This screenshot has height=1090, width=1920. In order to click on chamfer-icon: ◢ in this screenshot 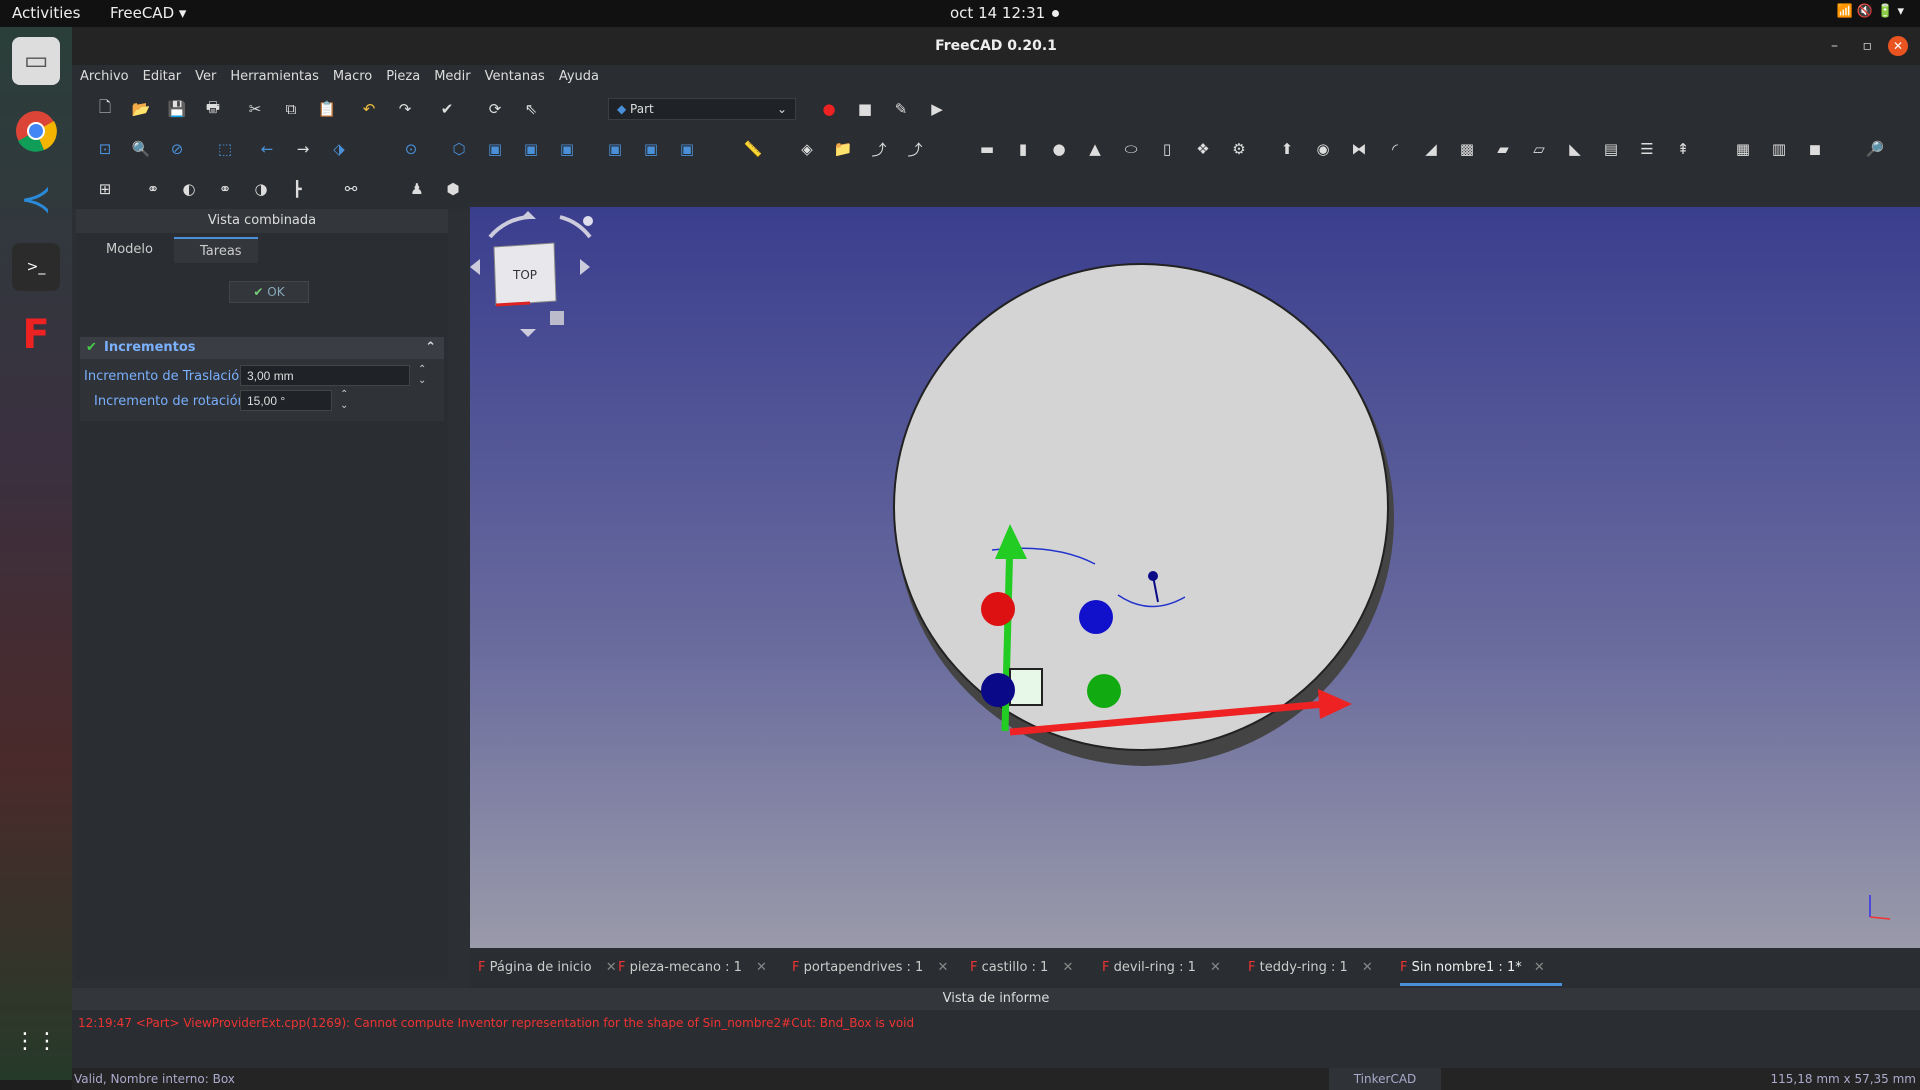, I will do `click(1431, 149)`.